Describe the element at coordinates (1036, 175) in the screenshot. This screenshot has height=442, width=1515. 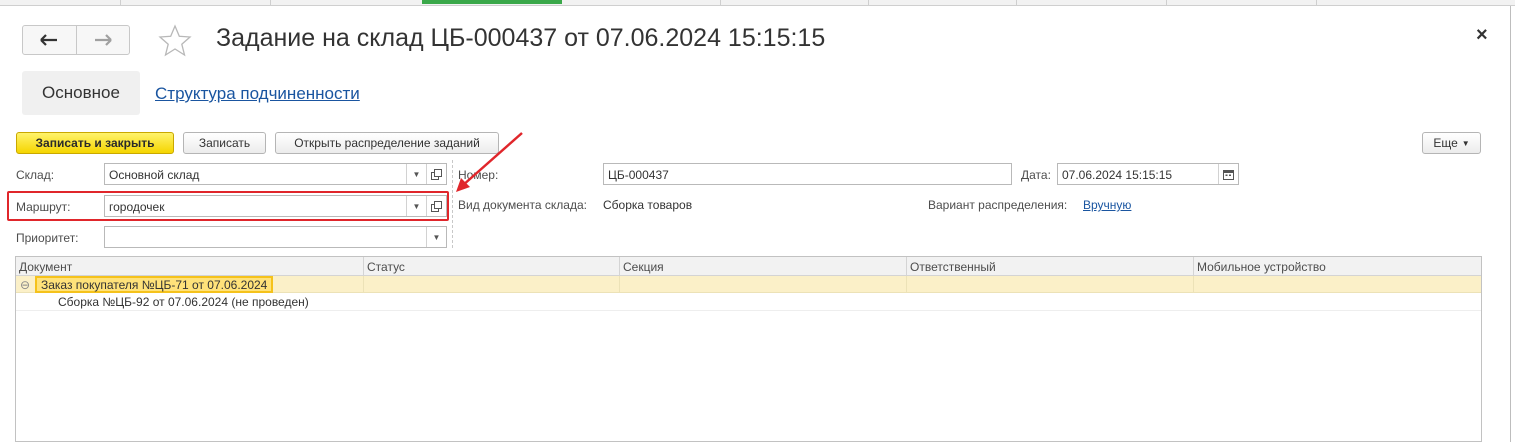
I see `date-label: Дата:` at that location.